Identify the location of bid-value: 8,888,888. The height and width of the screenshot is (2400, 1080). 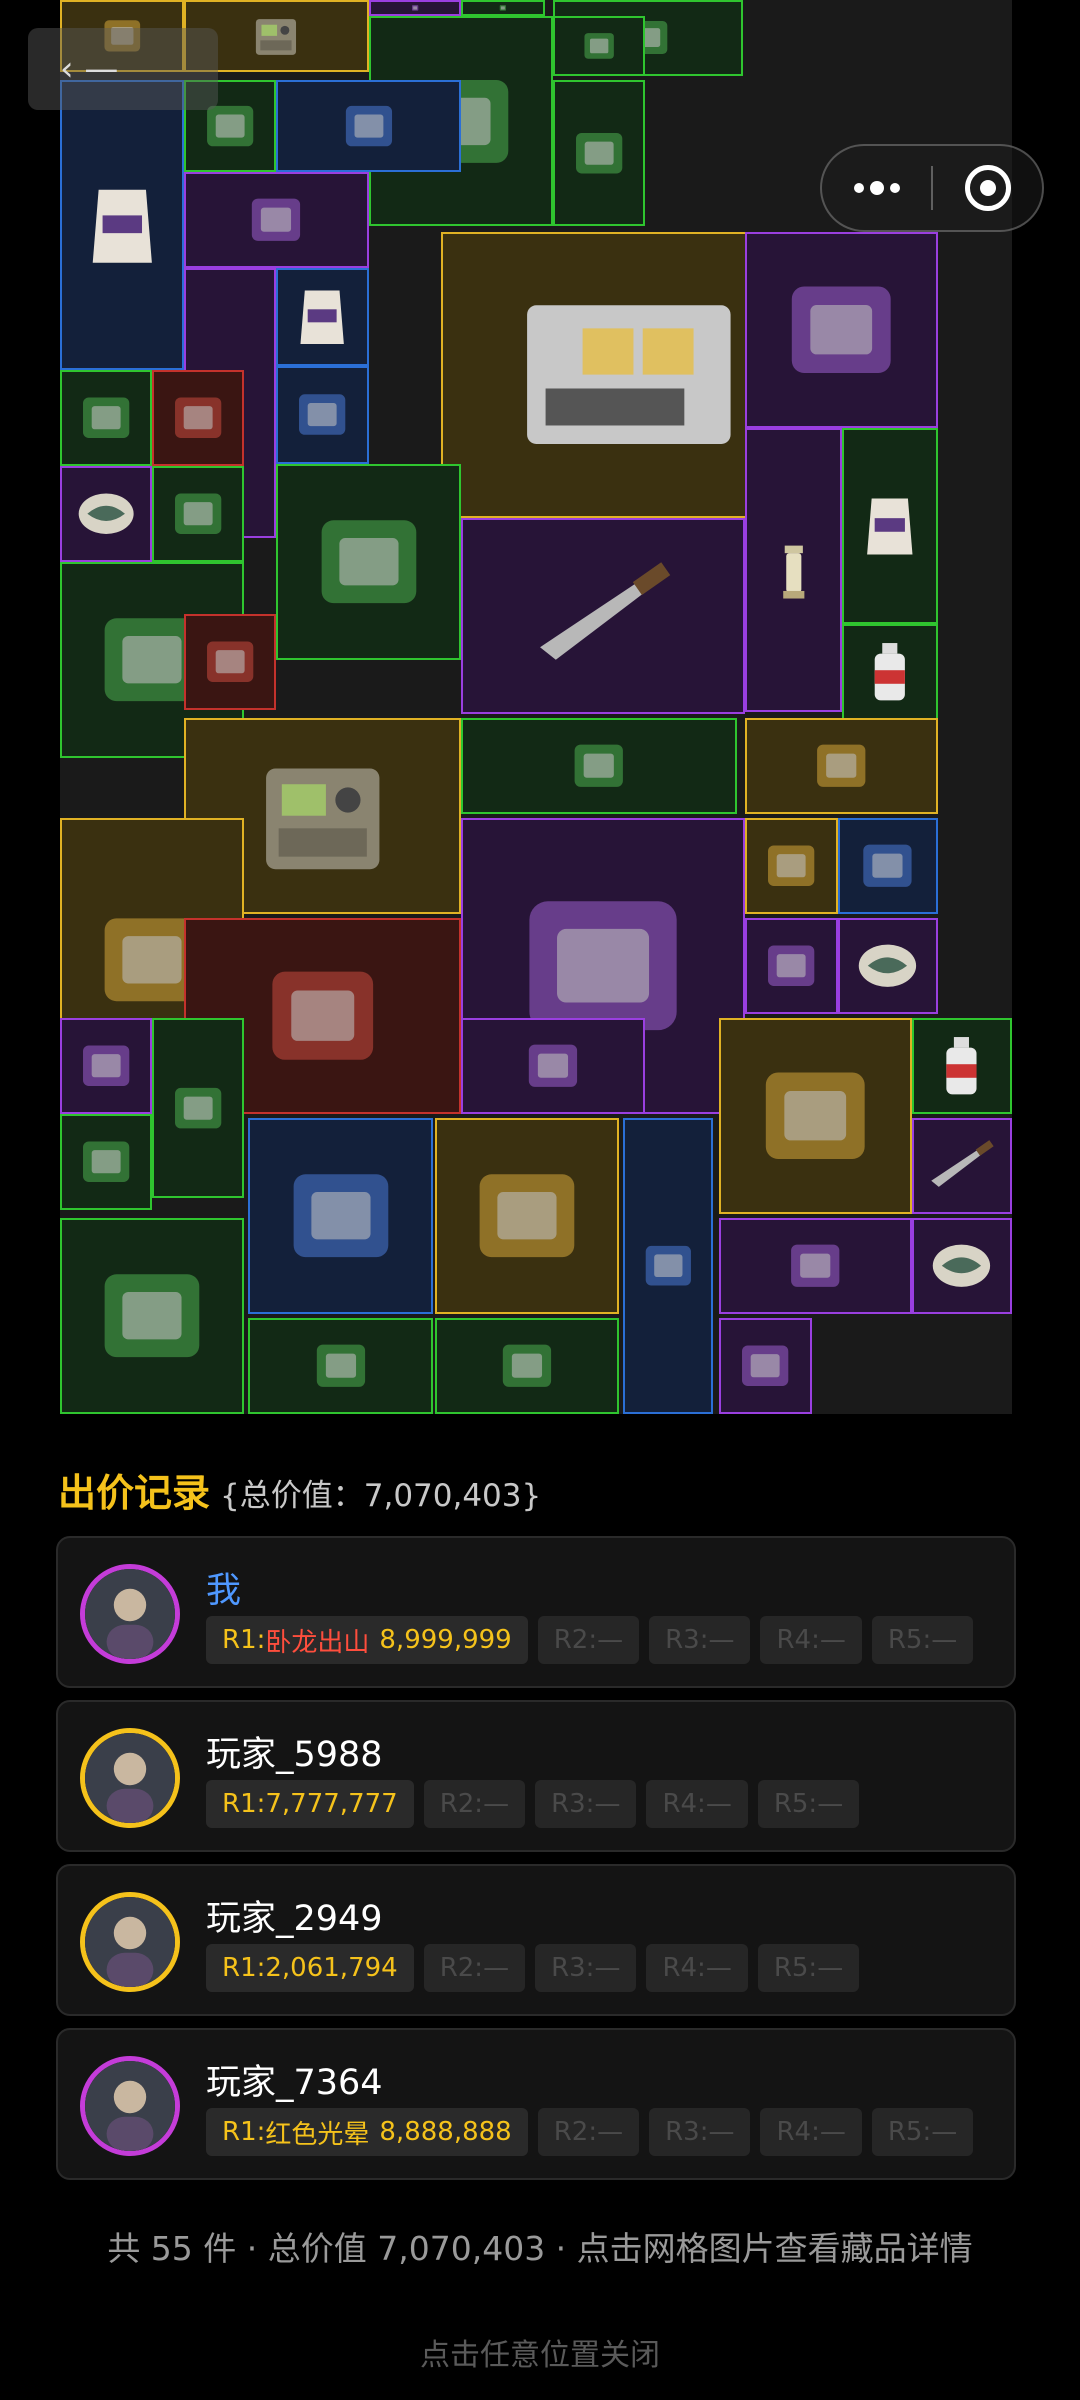
(445, 2132).